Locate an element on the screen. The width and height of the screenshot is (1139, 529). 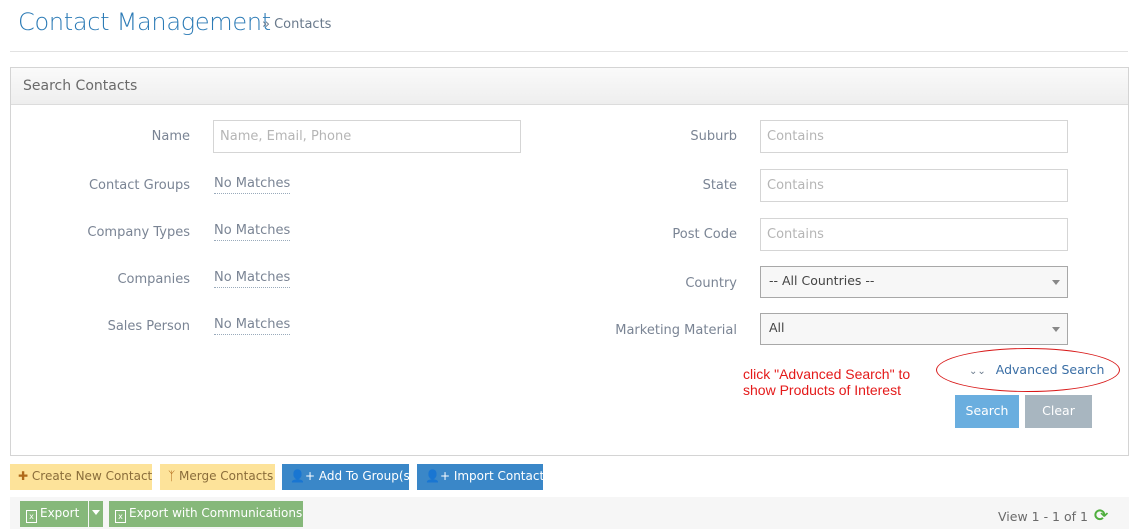
merge-contacts-button: ᛉ Merge Contacts is located at coordinates (217, 477).